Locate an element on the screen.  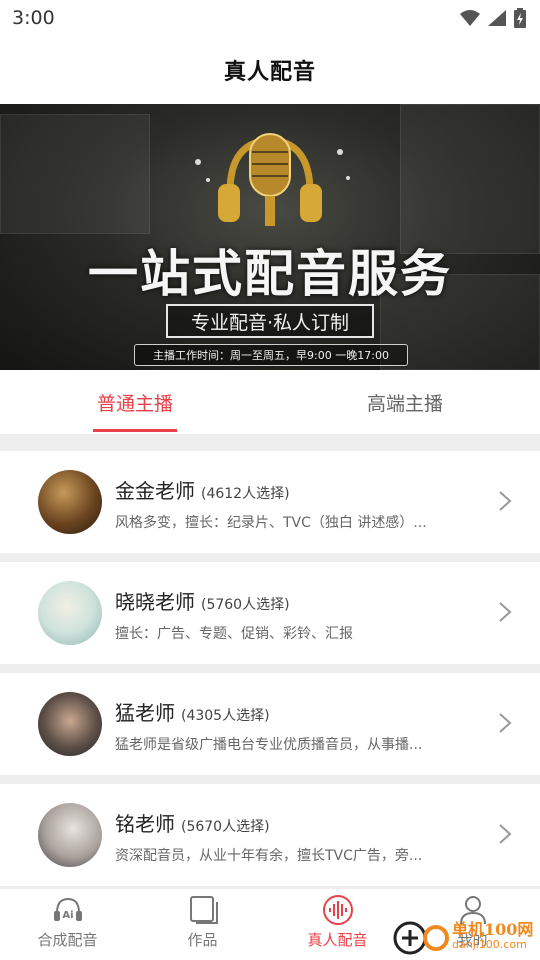
tab-active-indicator is located at coordinates (135, 430).